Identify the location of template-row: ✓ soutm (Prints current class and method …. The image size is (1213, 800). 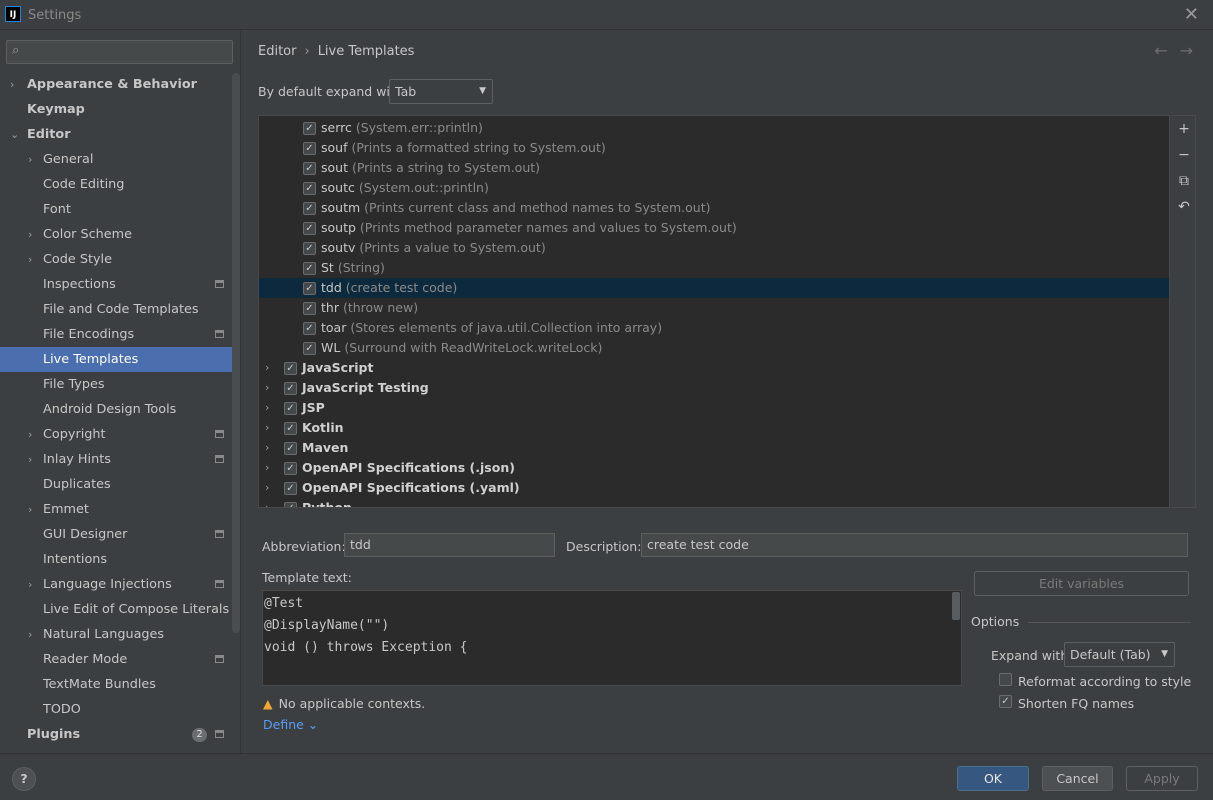
(714, 208).